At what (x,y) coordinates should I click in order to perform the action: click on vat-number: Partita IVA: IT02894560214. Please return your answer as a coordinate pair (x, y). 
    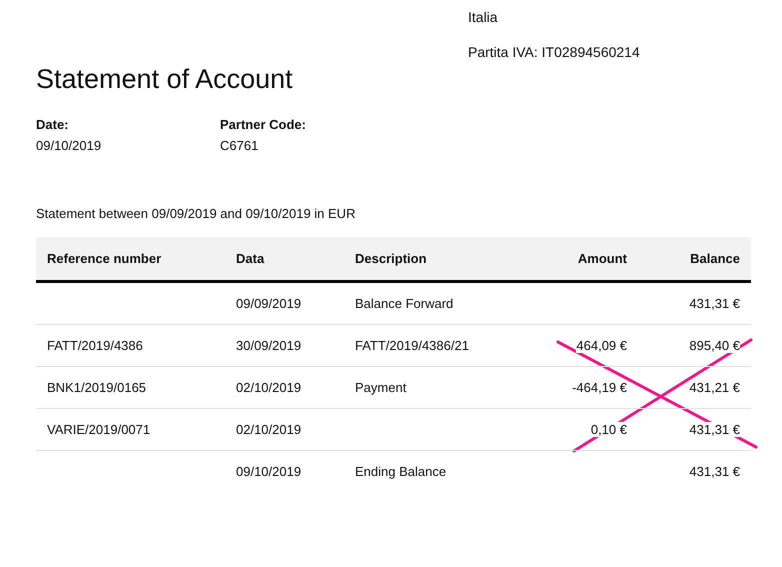
    Looking at the image, I should click on (554, 52).